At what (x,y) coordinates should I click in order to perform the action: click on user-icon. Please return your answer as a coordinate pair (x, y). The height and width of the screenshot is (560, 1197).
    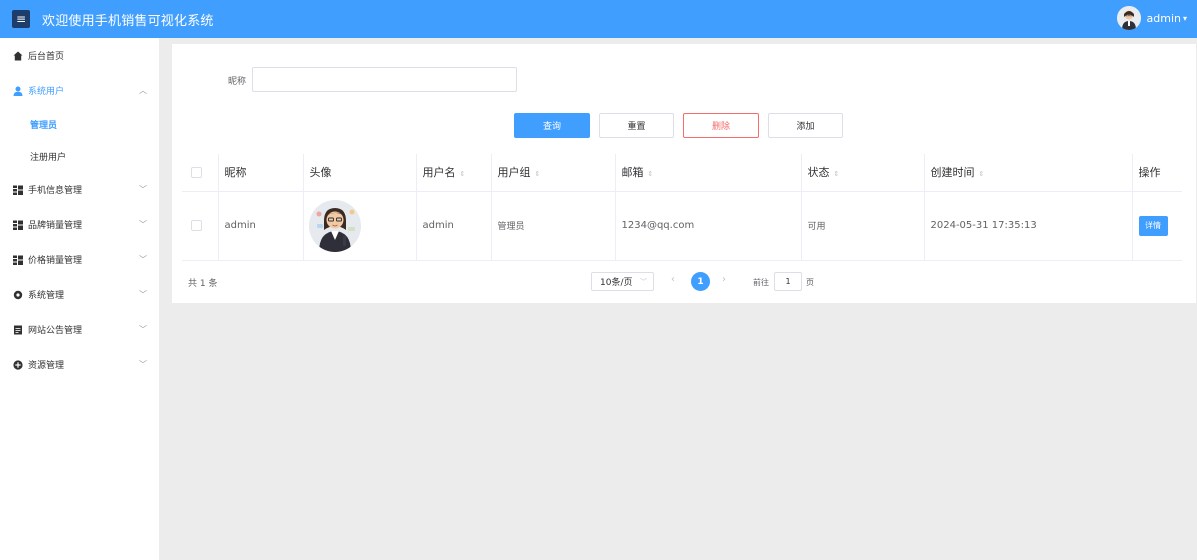
    Looking at the image, I should click on (17, 90).